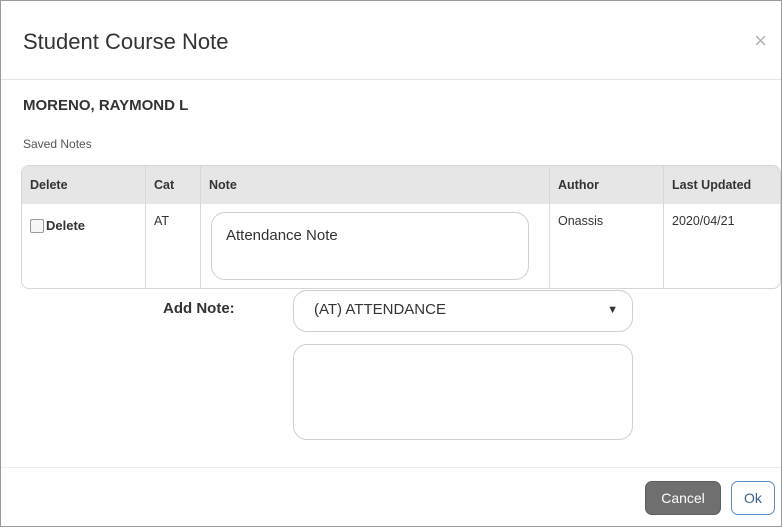 This screenshot has width=782, height=527. I want to click on selected-category: (AT) ATTENDANCE, so click(380, 309).